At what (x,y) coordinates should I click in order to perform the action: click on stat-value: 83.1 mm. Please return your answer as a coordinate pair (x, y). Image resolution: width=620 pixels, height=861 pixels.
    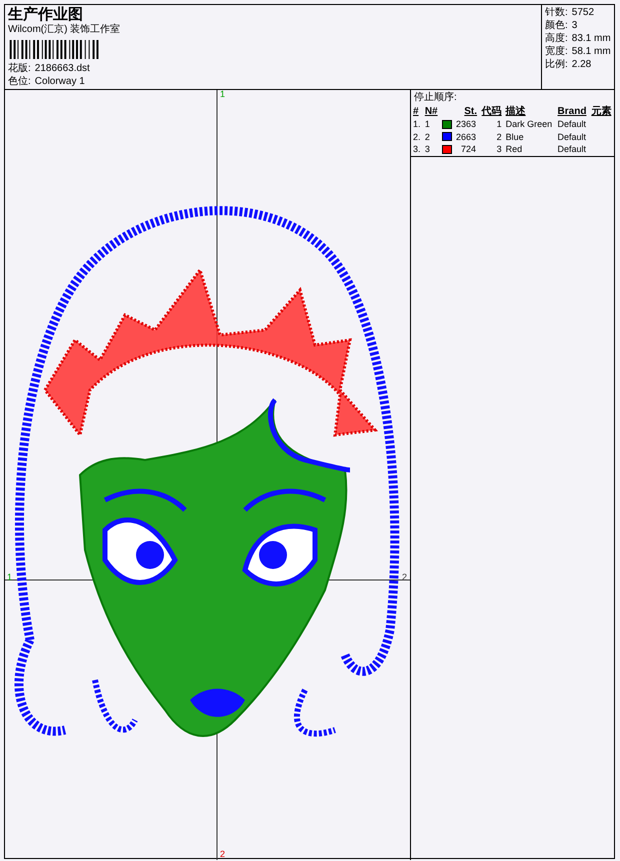
    Looking at the image, I should click on (591, 38).